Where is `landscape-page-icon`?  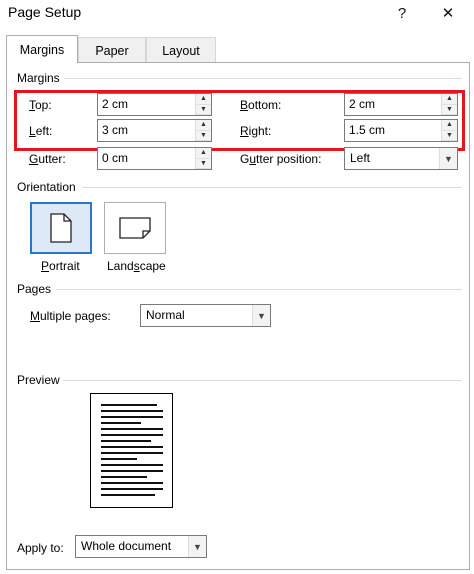 landscape-page-icon is located at coordinates (135, 228).